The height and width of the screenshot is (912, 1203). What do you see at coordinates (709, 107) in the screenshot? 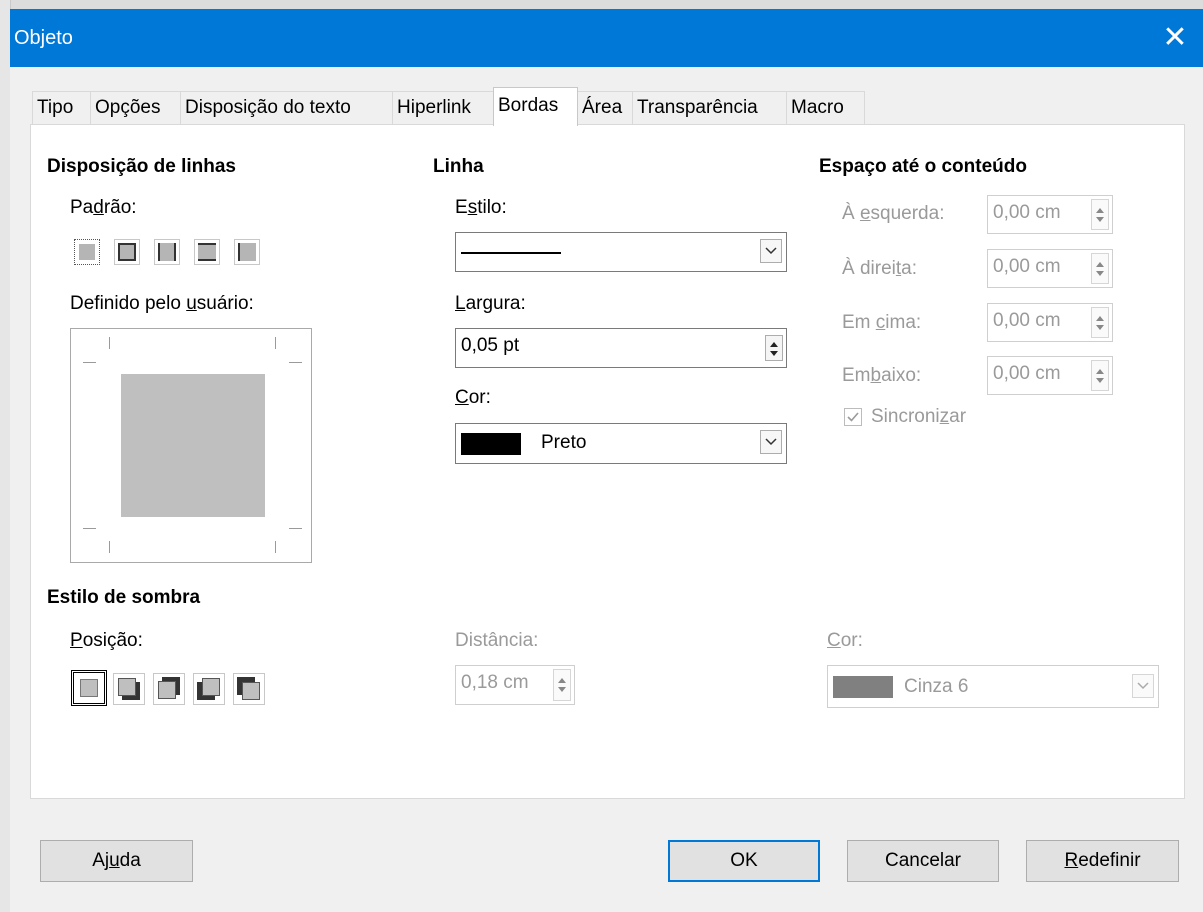
I see `tab-transparencia: Transparência` at bounding box center [709, 107].